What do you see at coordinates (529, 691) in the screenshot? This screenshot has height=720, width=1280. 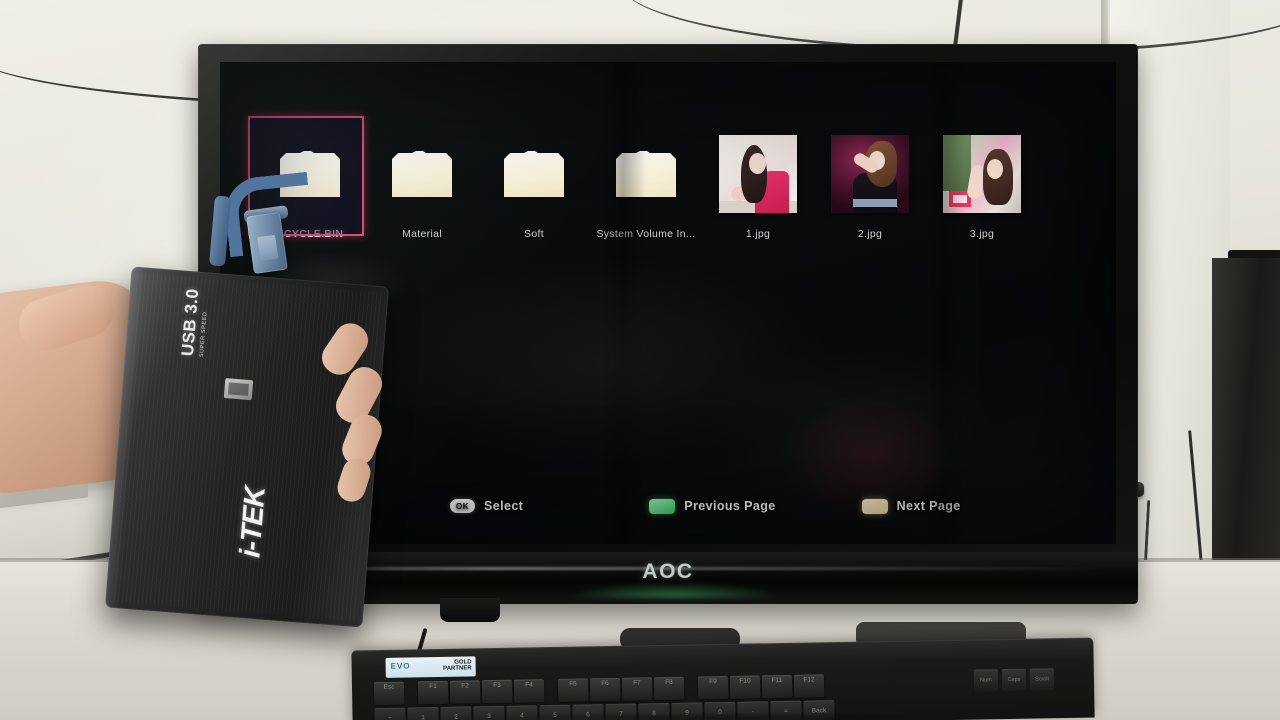 I see `key-f4: F4` at bounding box center [529, 691].